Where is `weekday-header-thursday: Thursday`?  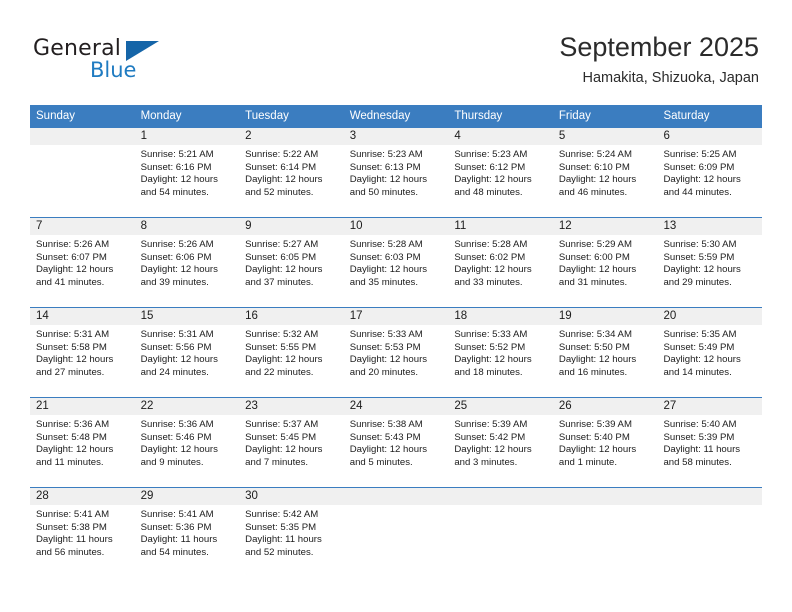
weekday-header-thursday: Thursday is located at coordinates (478, 116).